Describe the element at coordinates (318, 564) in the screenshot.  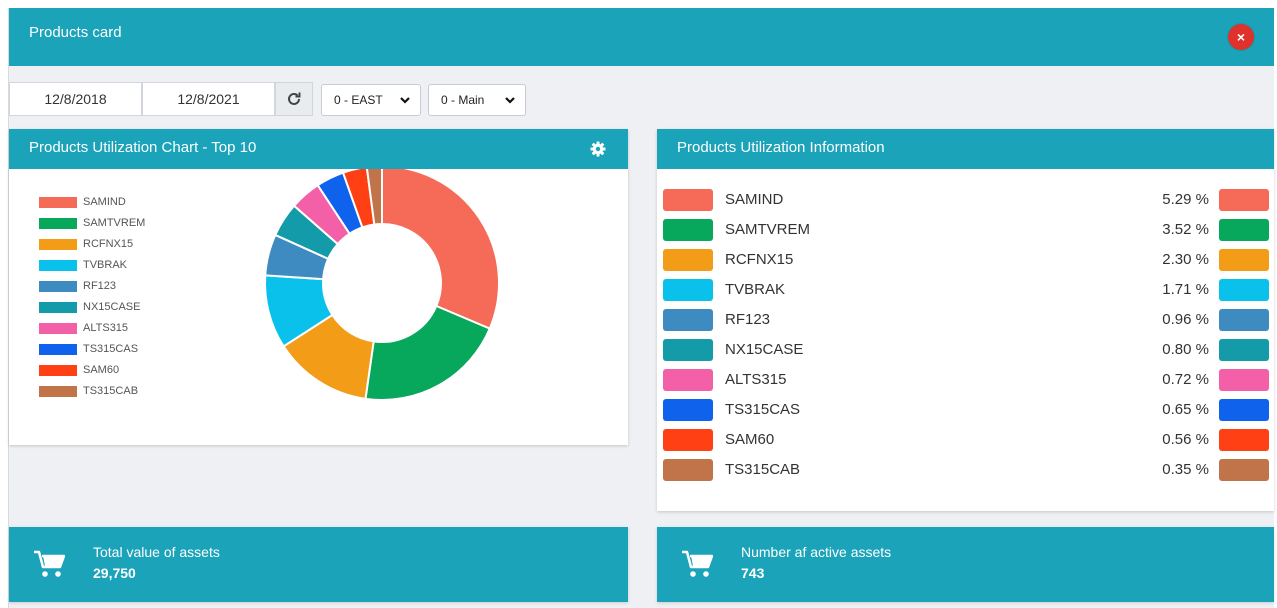
I see `kpi-total-value: Total value of assets 29,750` at that location.